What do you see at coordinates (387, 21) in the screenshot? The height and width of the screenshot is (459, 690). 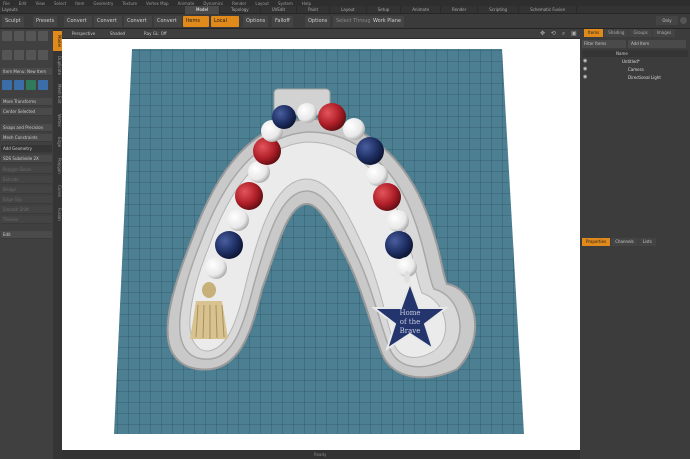 I see `work-plane-button: Work Plane` at bounding box center [387, 21].